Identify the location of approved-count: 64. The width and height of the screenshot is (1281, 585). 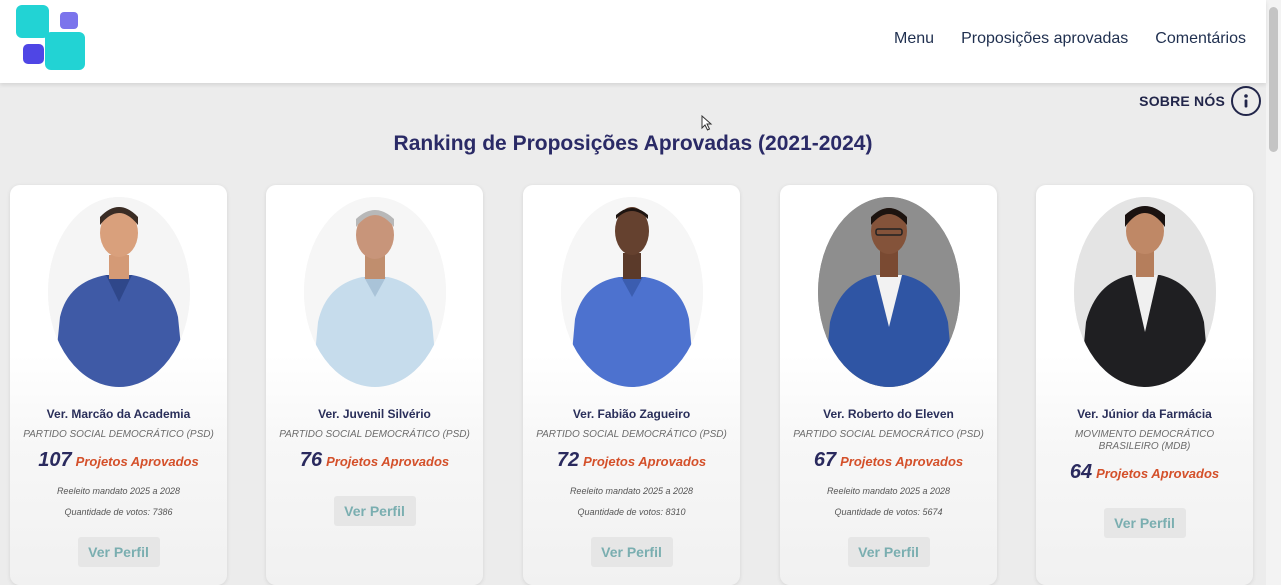
(1081, 472).